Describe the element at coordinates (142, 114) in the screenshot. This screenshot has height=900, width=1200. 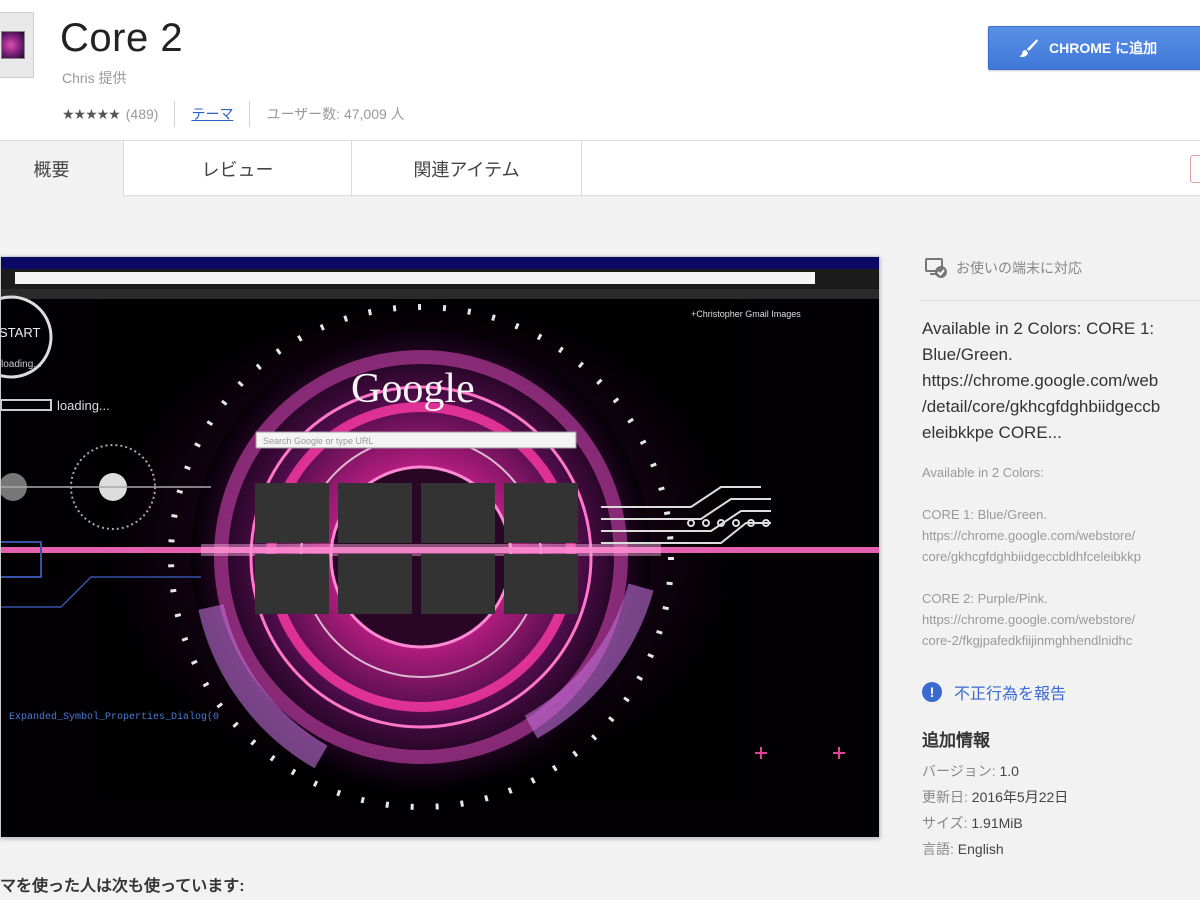
I see `rating-count: (489)` at that location.